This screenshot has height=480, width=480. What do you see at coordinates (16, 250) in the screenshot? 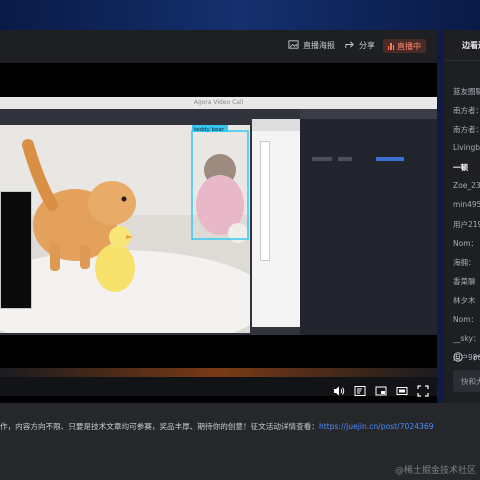
I see `terminal-window` at bounding box center [16, 250].